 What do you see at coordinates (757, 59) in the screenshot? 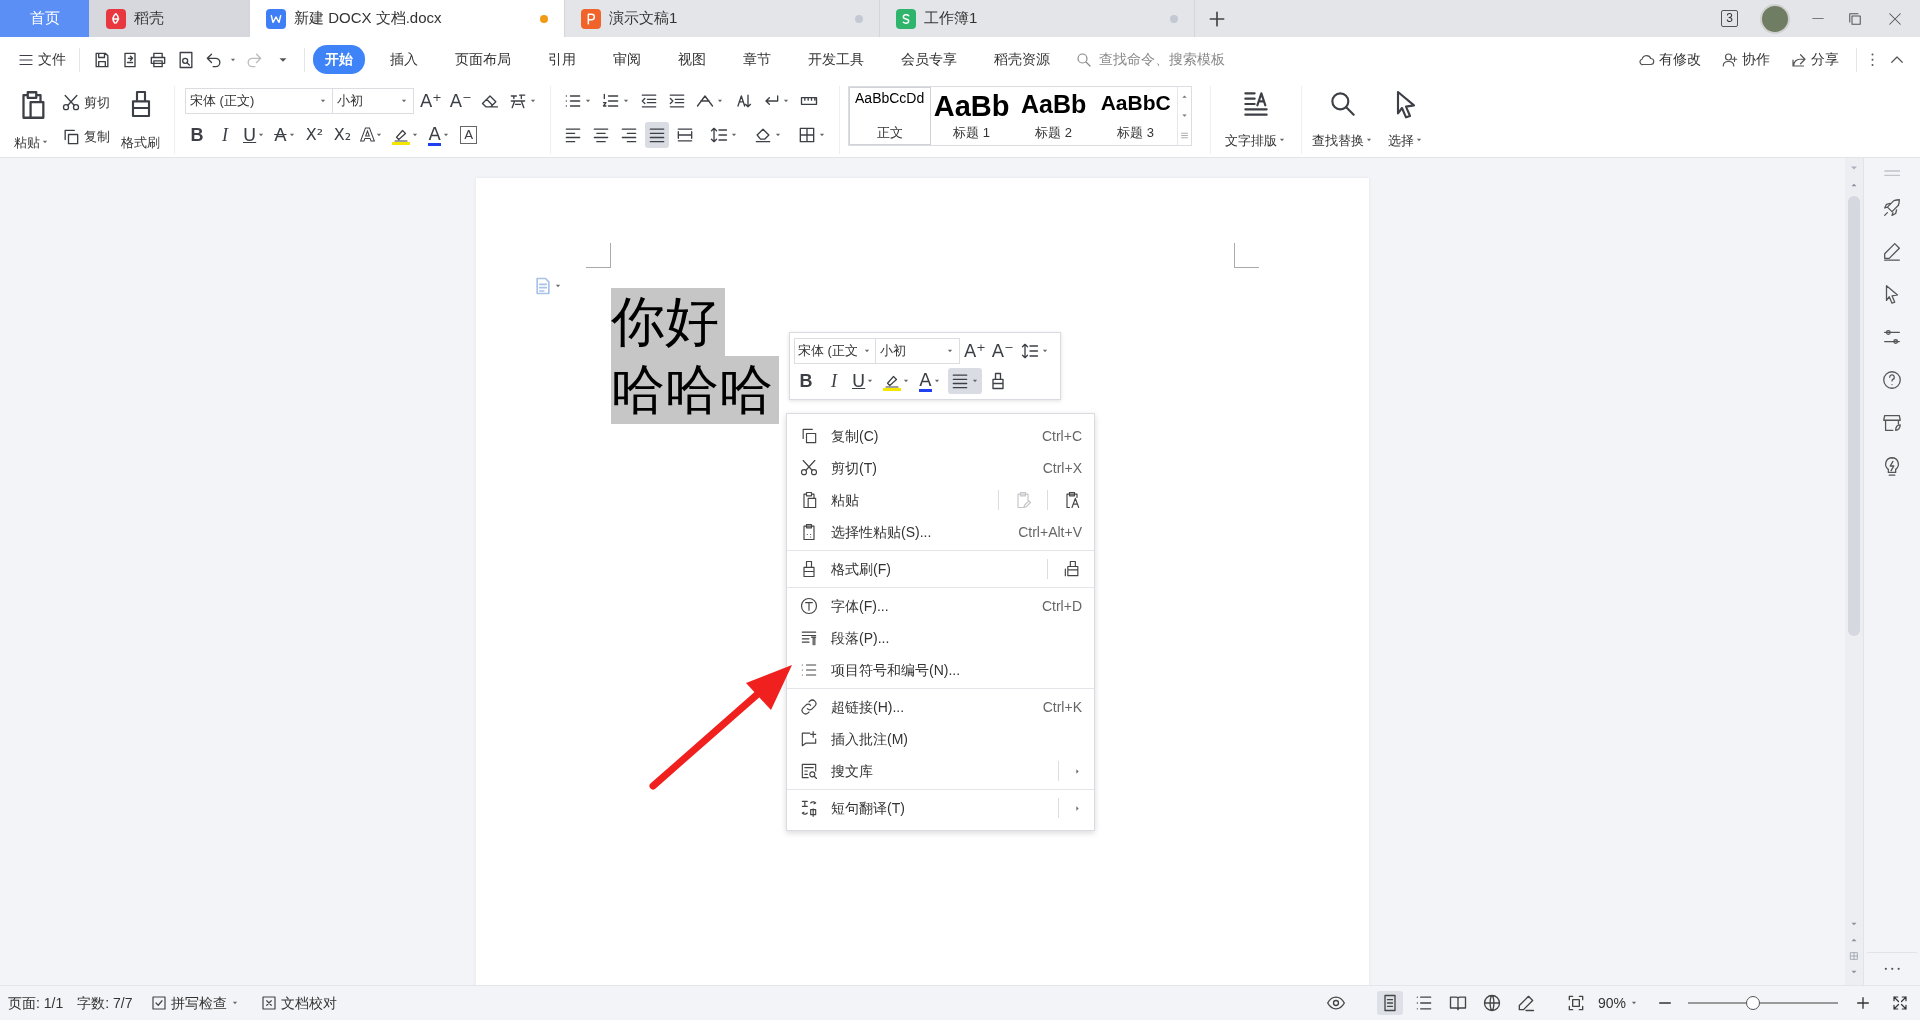
I see `ribbon-tab: 章节` at bounding box center [757, 59].